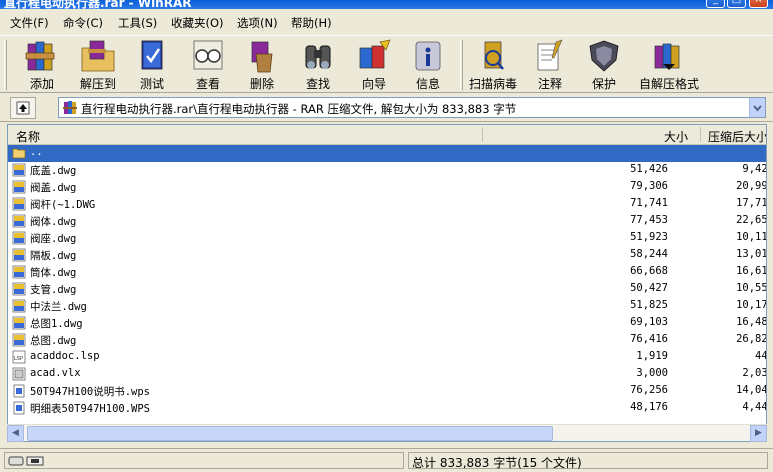 This screenshot has height=472, width=773. What do you see at coordinates (97, 84) in the screenshot?
I see `extract-to-label: 解压到` at bounding box center [97, 84].